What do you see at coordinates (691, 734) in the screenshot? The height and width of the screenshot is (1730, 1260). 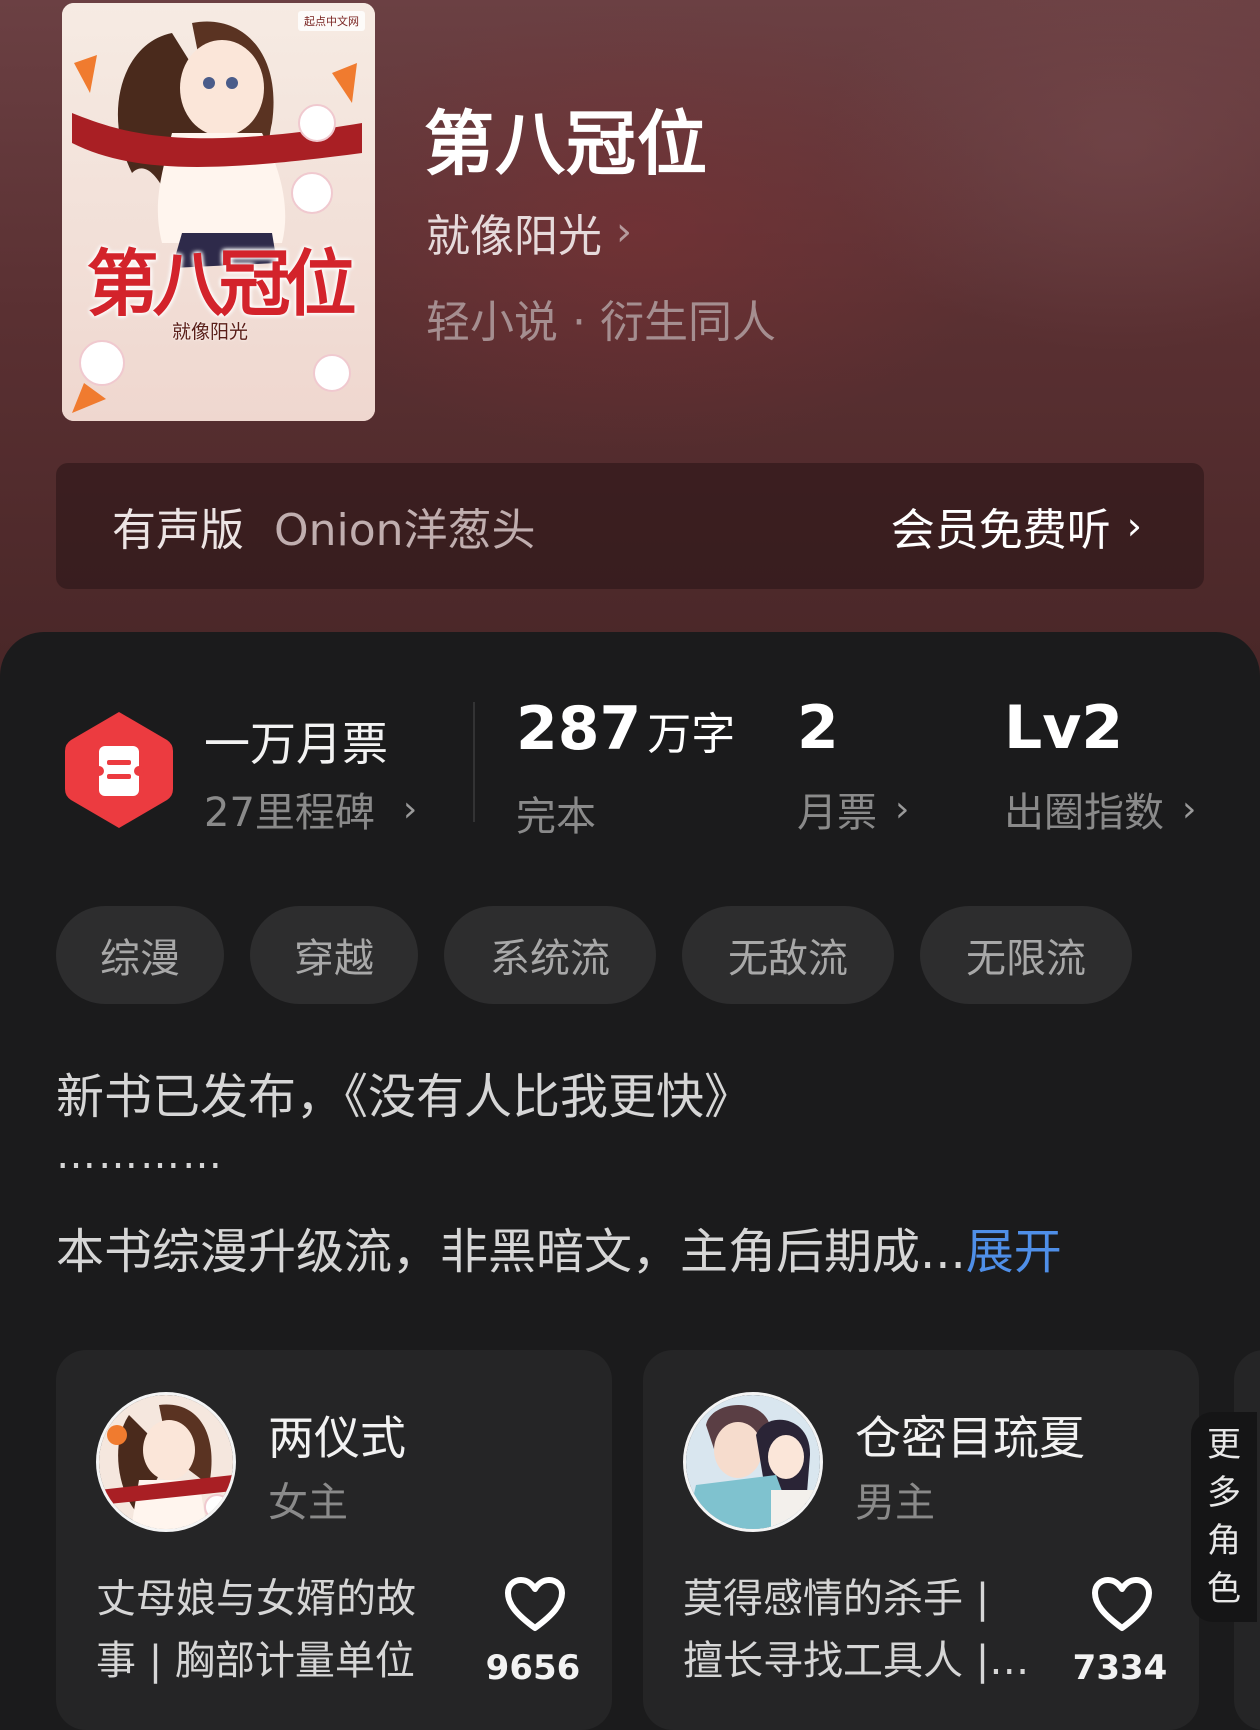 I see `word-count-unit: 万字` at bounding box center [691, 734].